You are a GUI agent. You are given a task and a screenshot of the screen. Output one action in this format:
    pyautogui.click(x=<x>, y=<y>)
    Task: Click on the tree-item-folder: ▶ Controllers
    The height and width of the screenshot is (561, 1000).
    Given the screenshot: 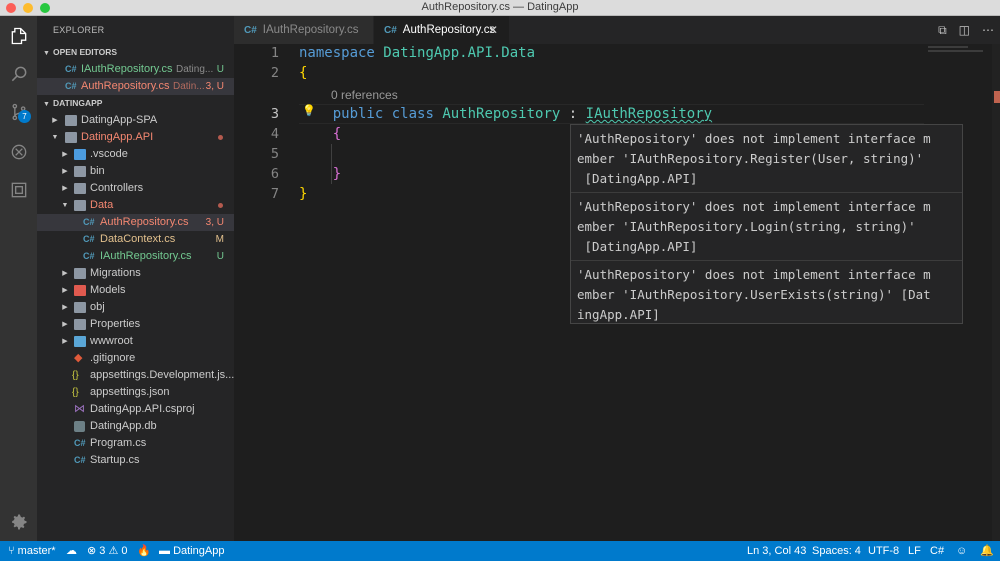 What is the action you would take?
    pyautogui.click(x=135, y=188)
    